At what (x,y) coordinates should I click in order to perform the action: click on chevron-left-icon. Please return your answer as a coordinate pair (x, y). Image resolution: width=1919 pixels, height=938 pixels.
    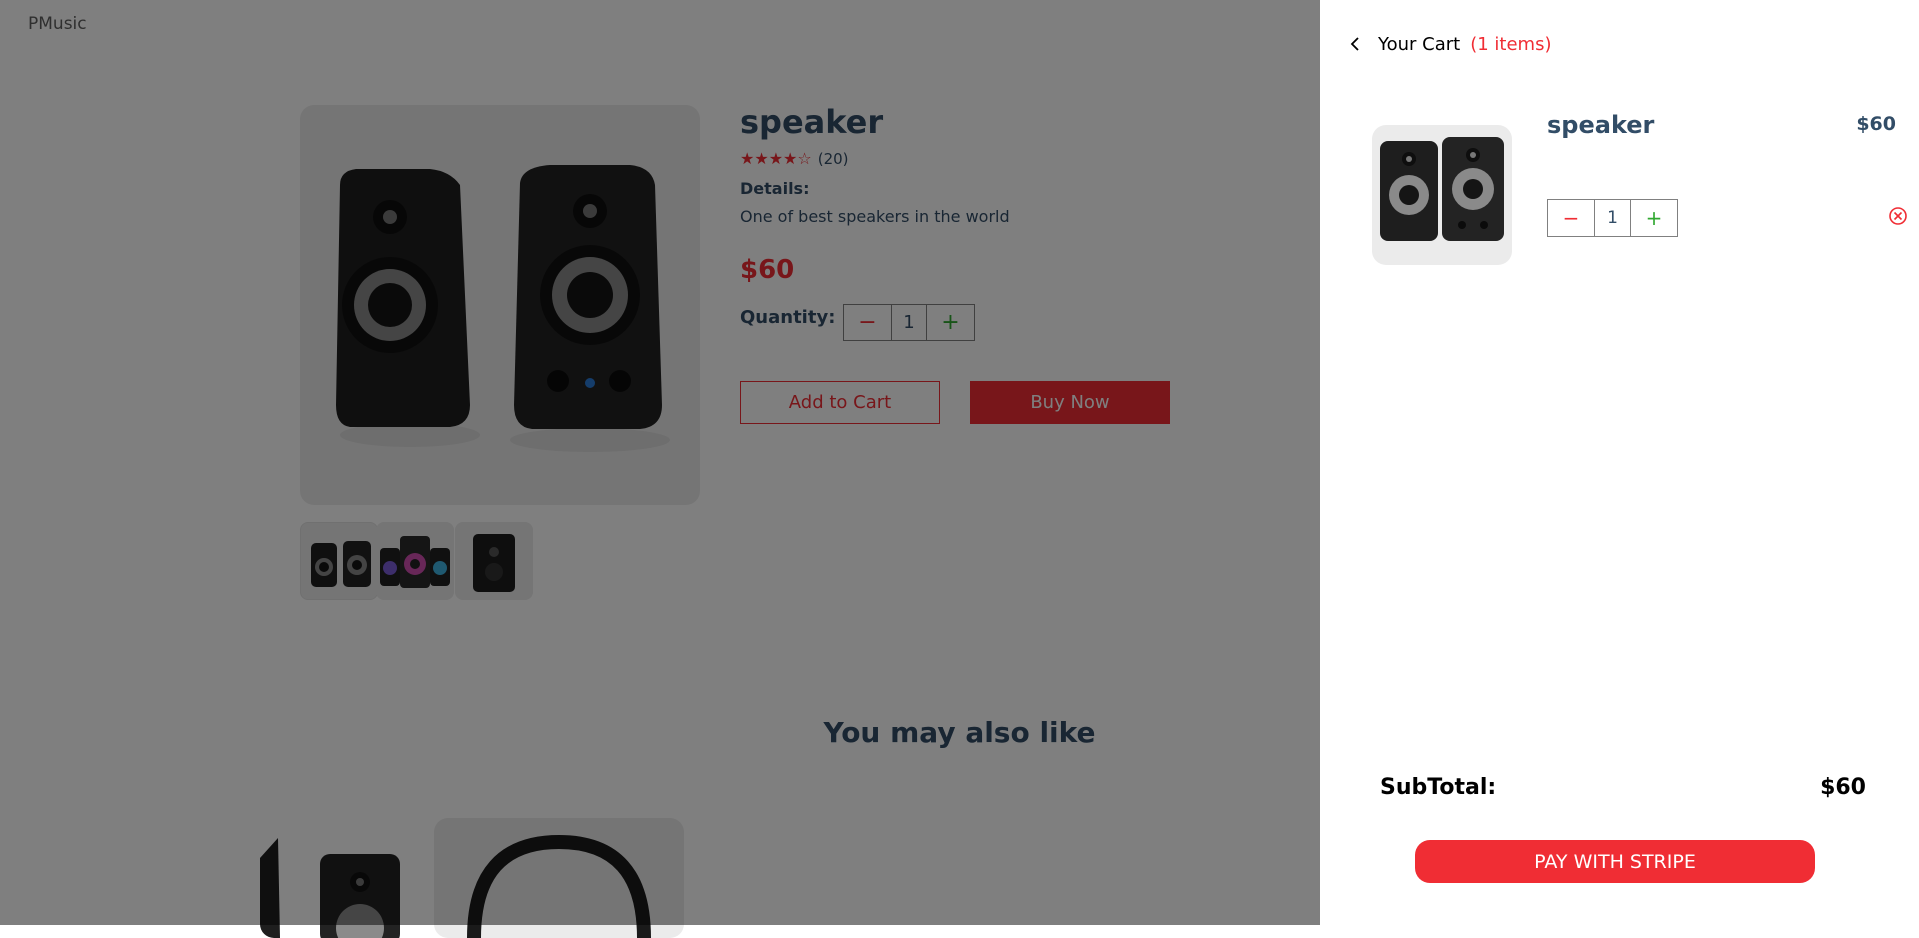
    Looking at the image, I should click on (1355, 44).